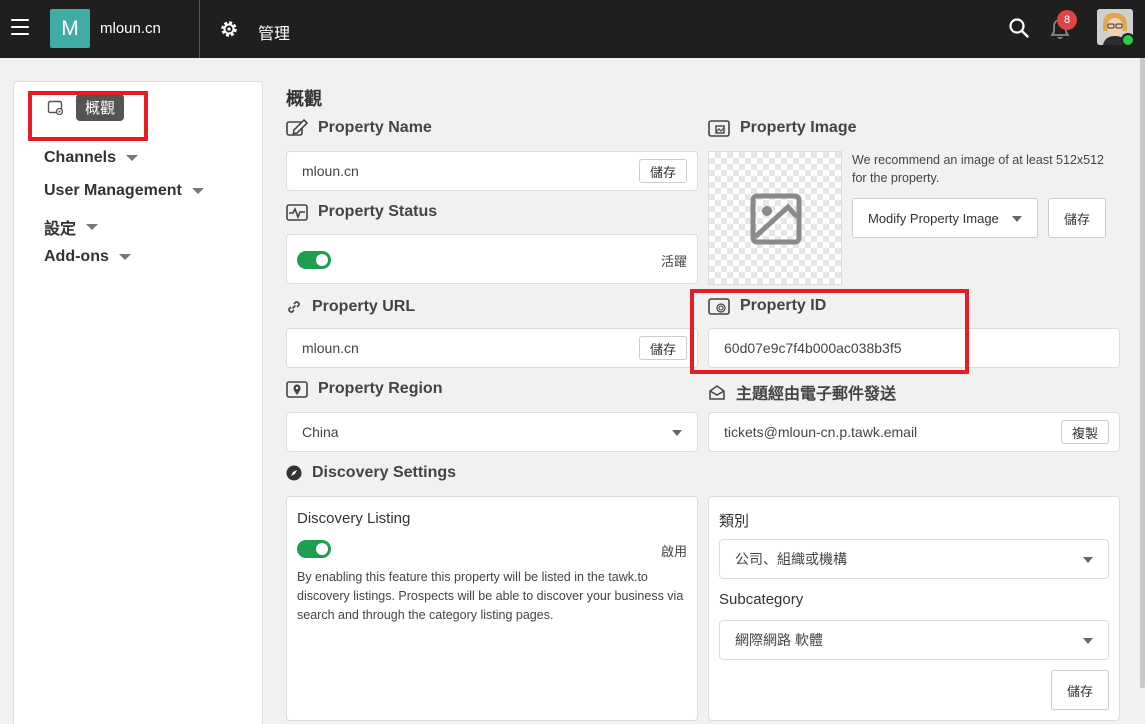 This screenshot has width=1145, height=724. Describe the element at coordinates (199, 29) in the screenshot. I see `topbar-divider` at that location.